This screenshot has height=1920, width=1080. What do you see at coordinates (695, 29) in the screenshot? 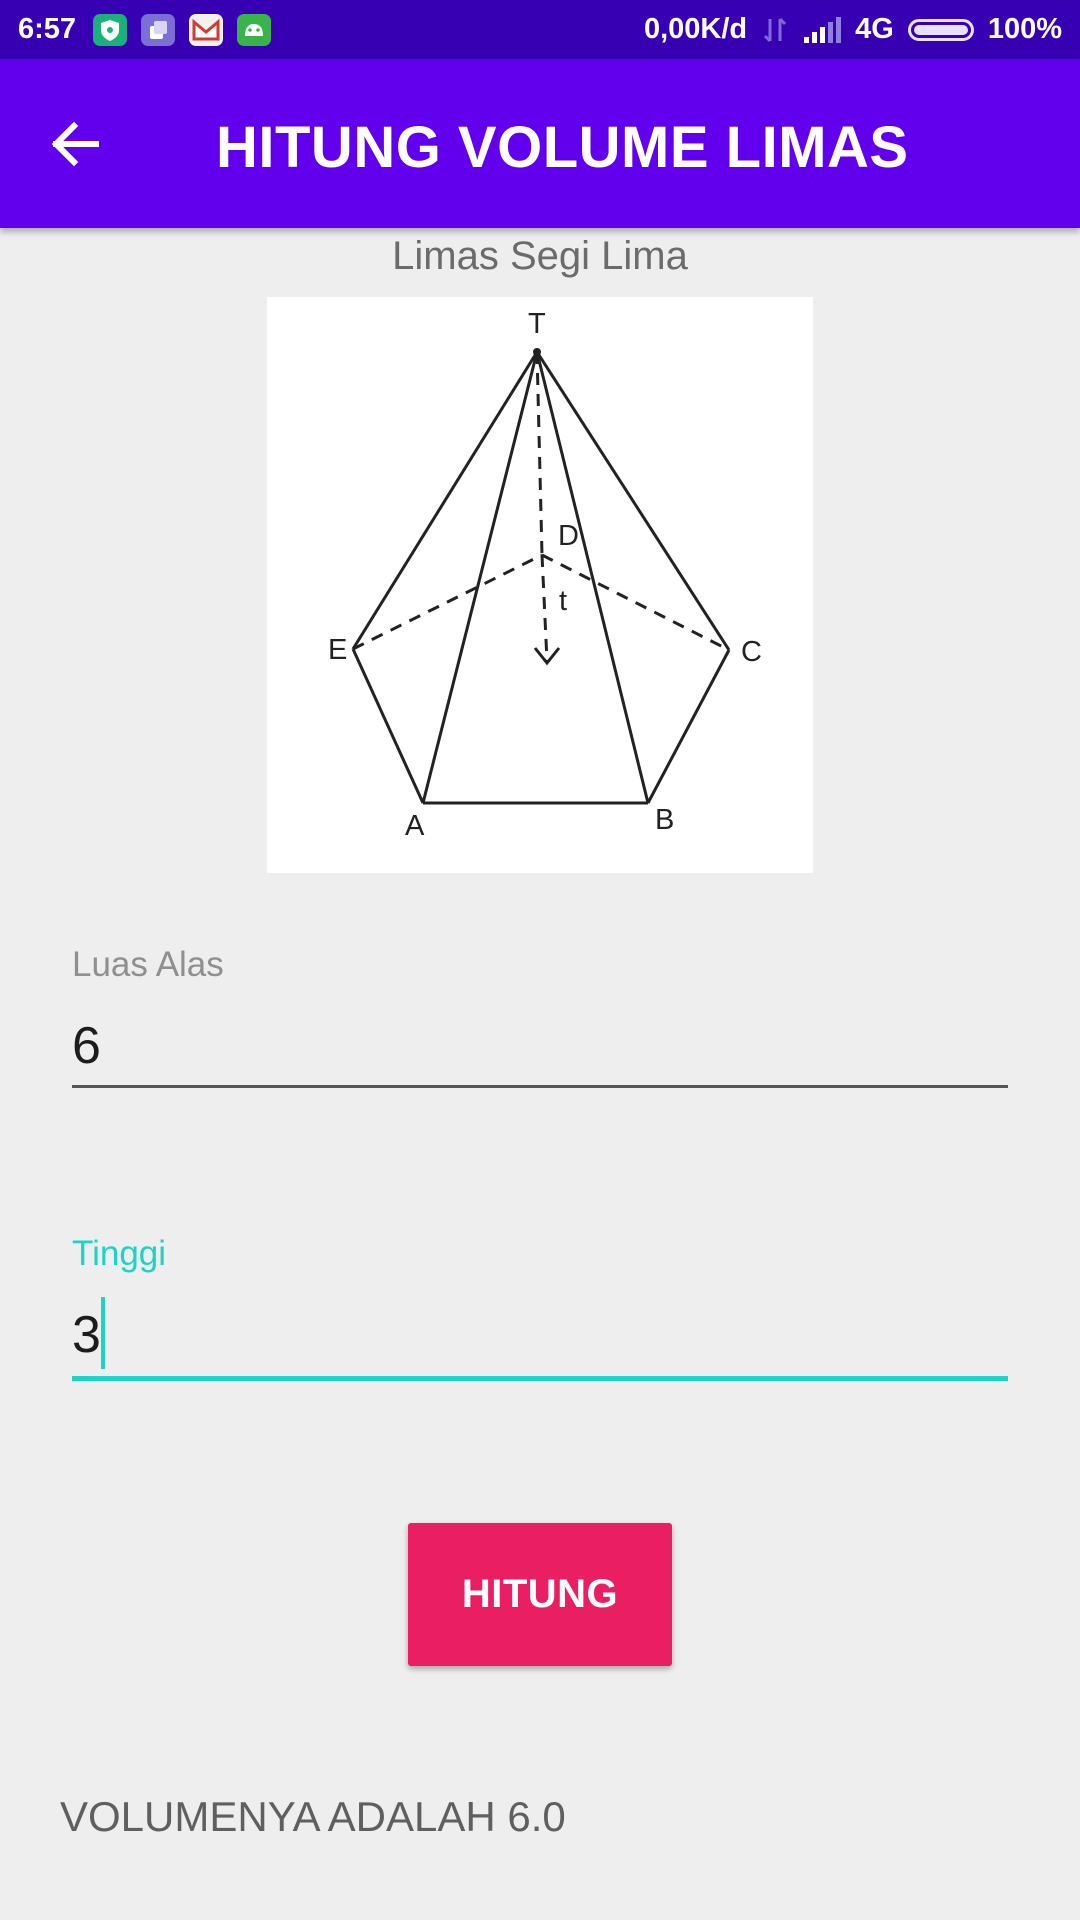
I see `network-speed: 0,00K/d` at bounding box center [695, 29].